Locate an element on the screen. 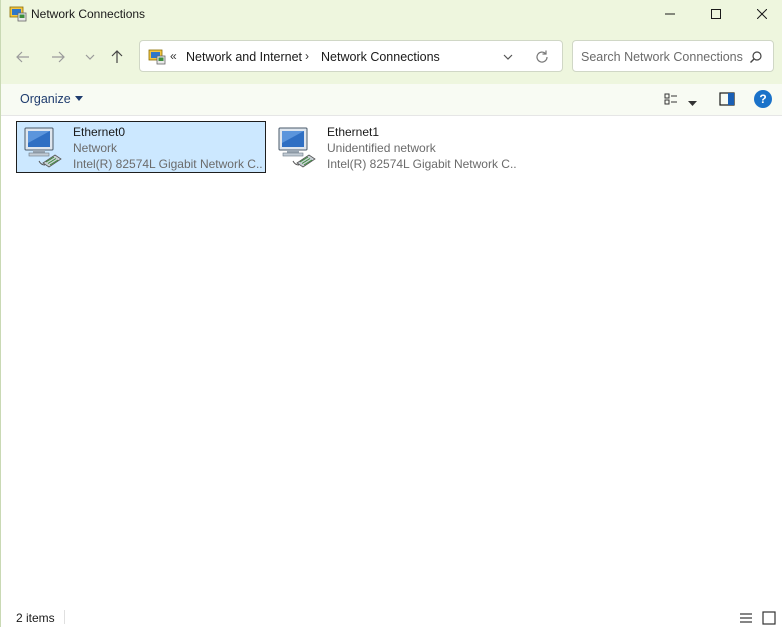 This screenshot has width=782, height=627. details-view-icon is located at coordinates (746, 618).